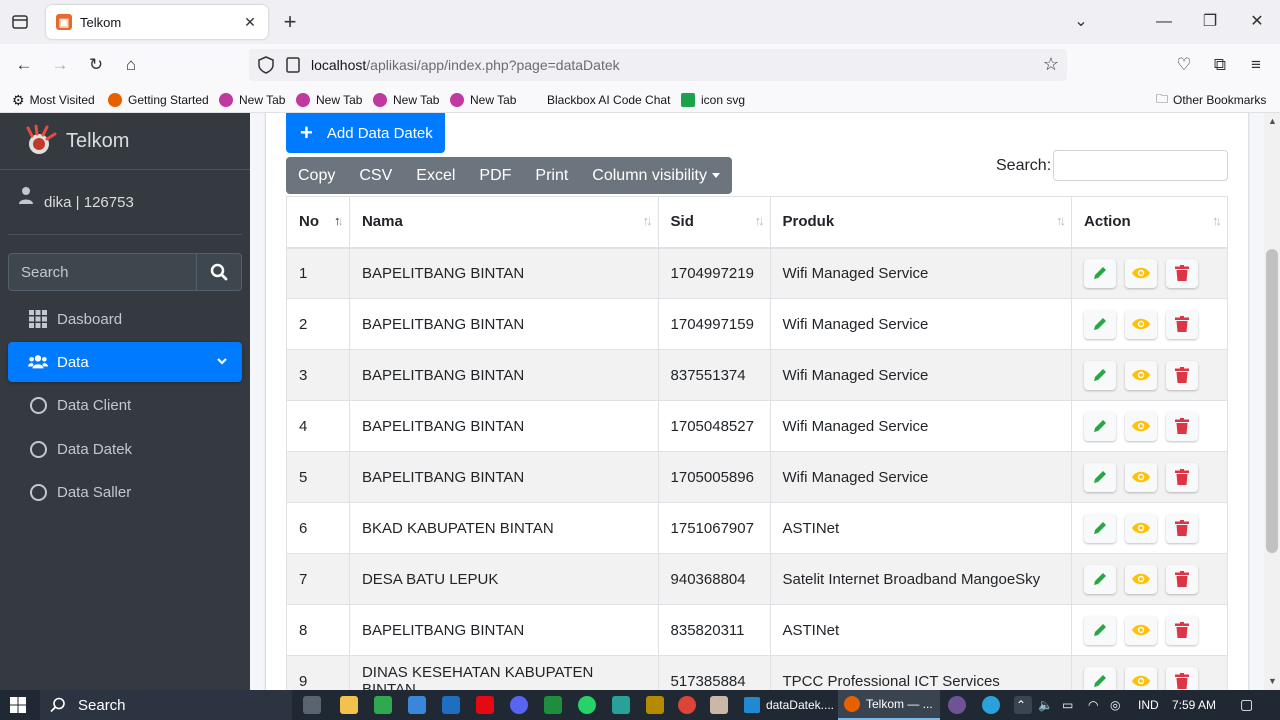  I want to click on store-icon, so click(417, 705).